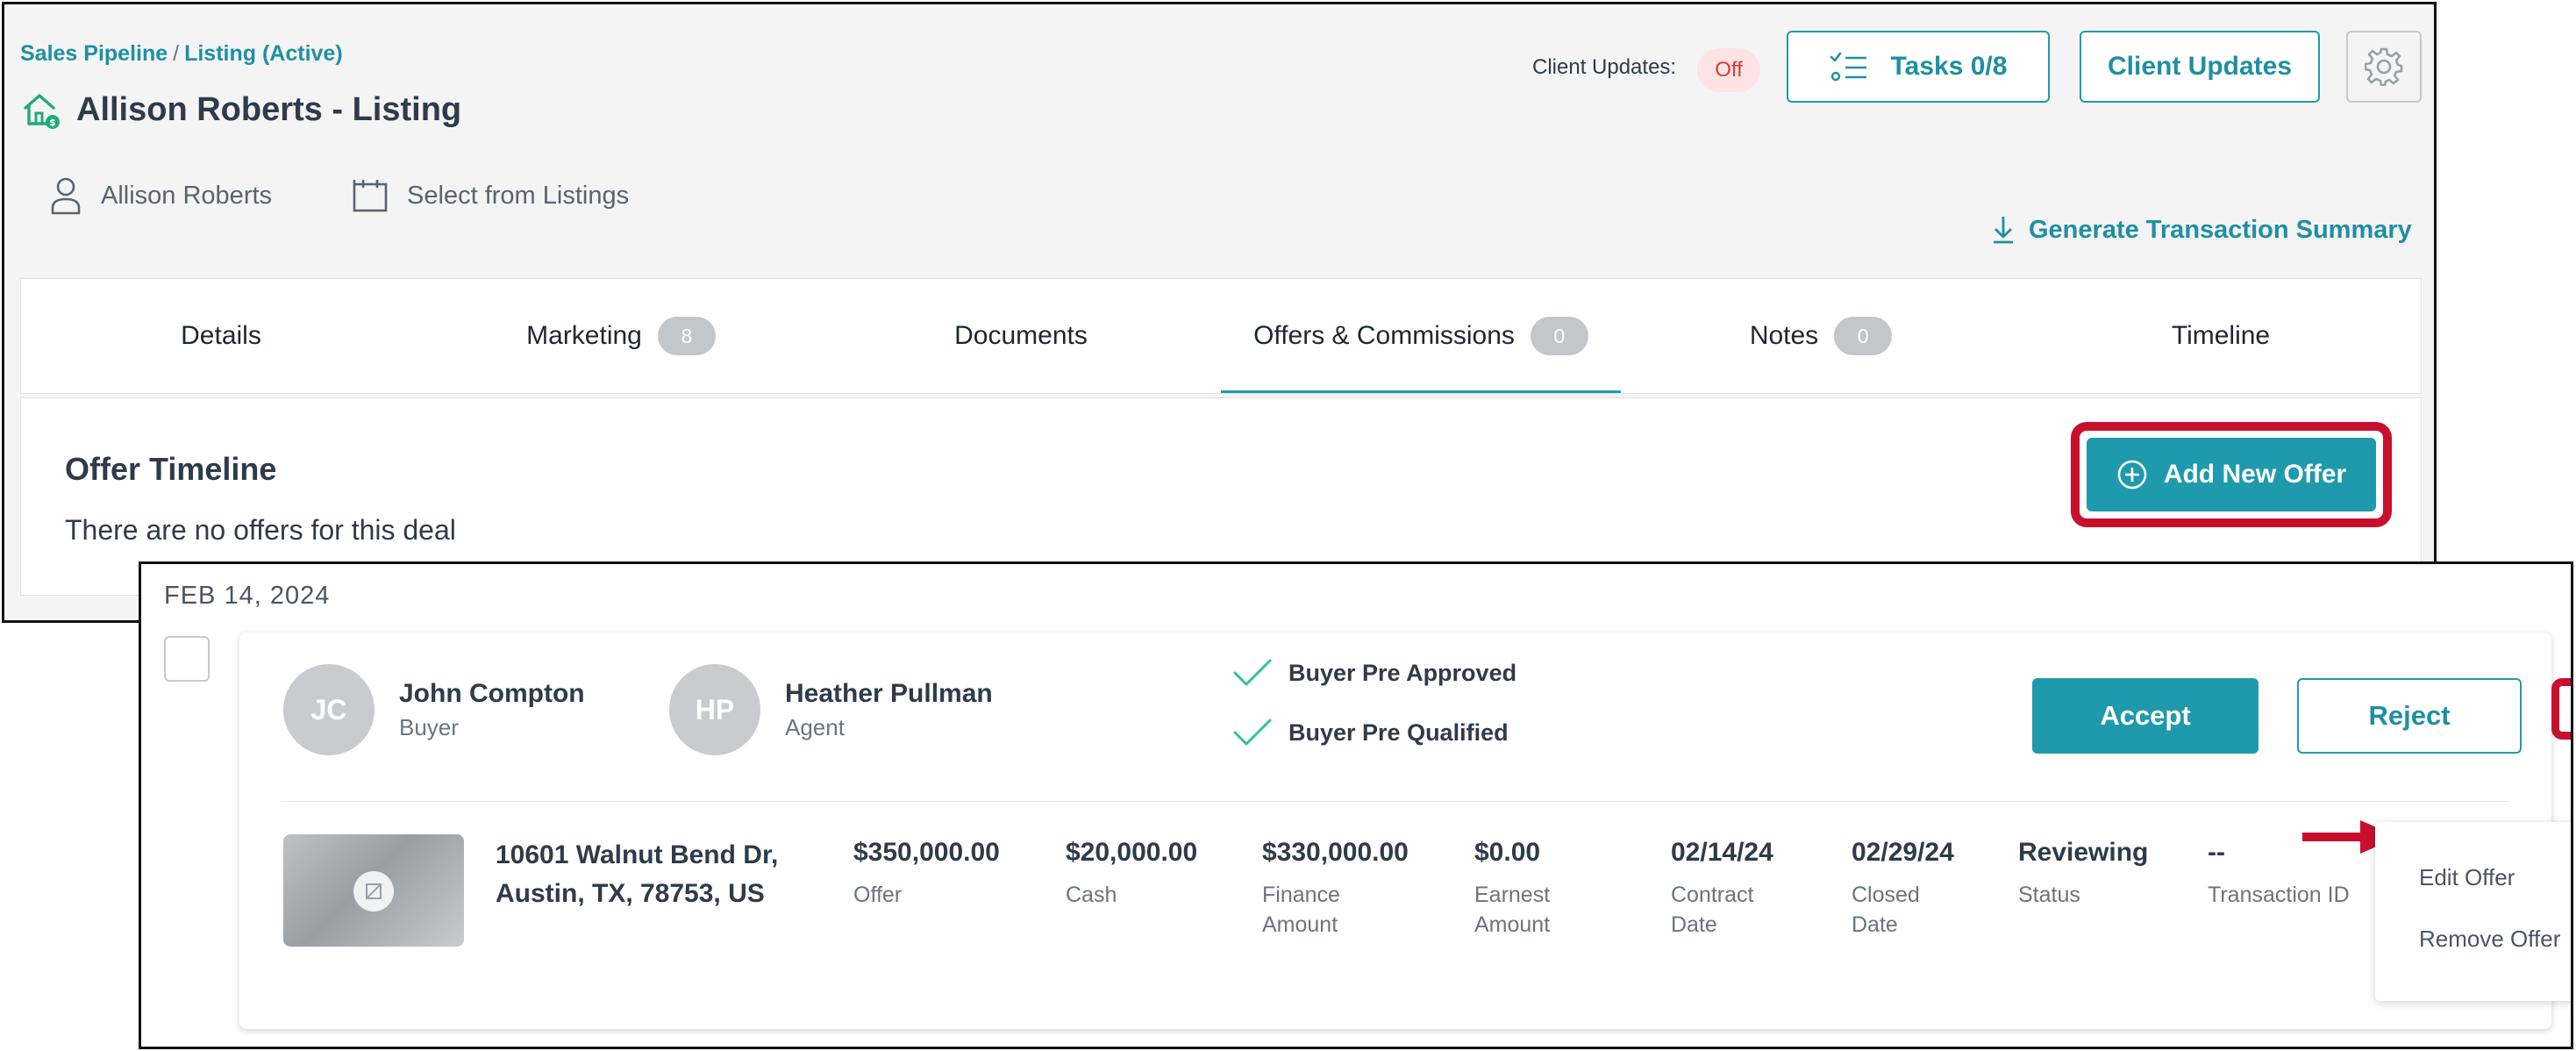  I want to click on add-offer-highlight: Add New Offer, so click(2231, 475).